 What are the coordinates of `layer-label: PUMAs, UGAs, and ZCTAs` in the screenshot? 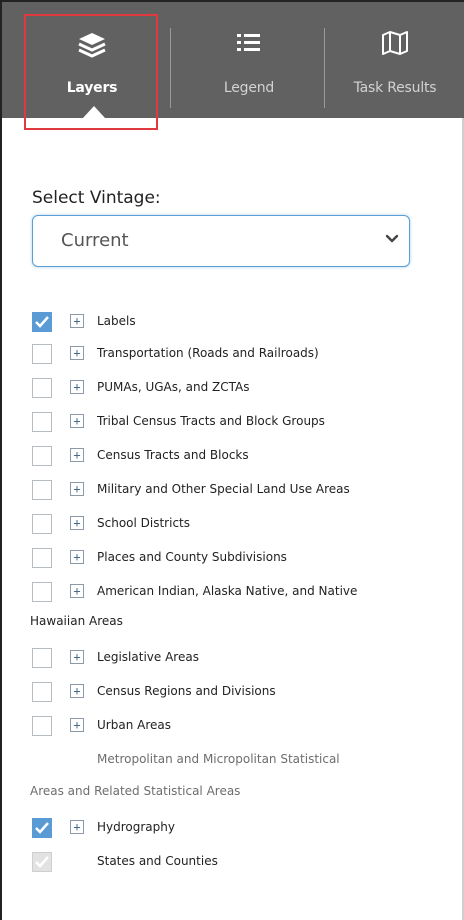 It's located at (173, 387).